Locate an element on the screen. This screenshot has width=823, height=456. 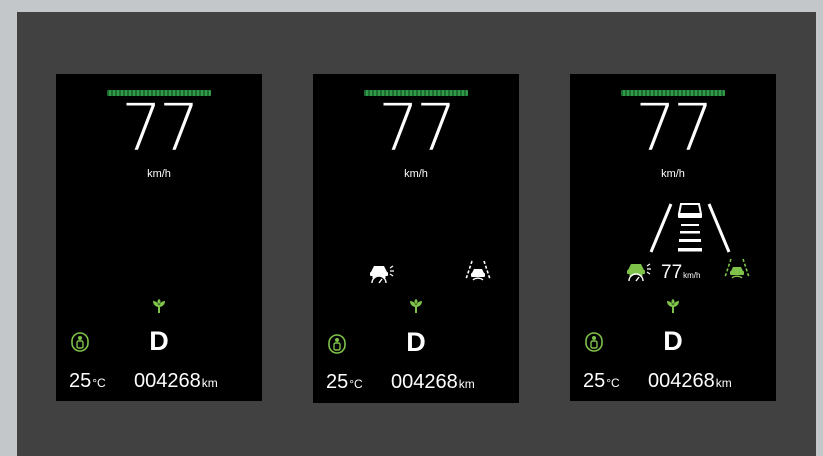
acc-set-speed-unit: km/h is located at coordinates (692, 275).